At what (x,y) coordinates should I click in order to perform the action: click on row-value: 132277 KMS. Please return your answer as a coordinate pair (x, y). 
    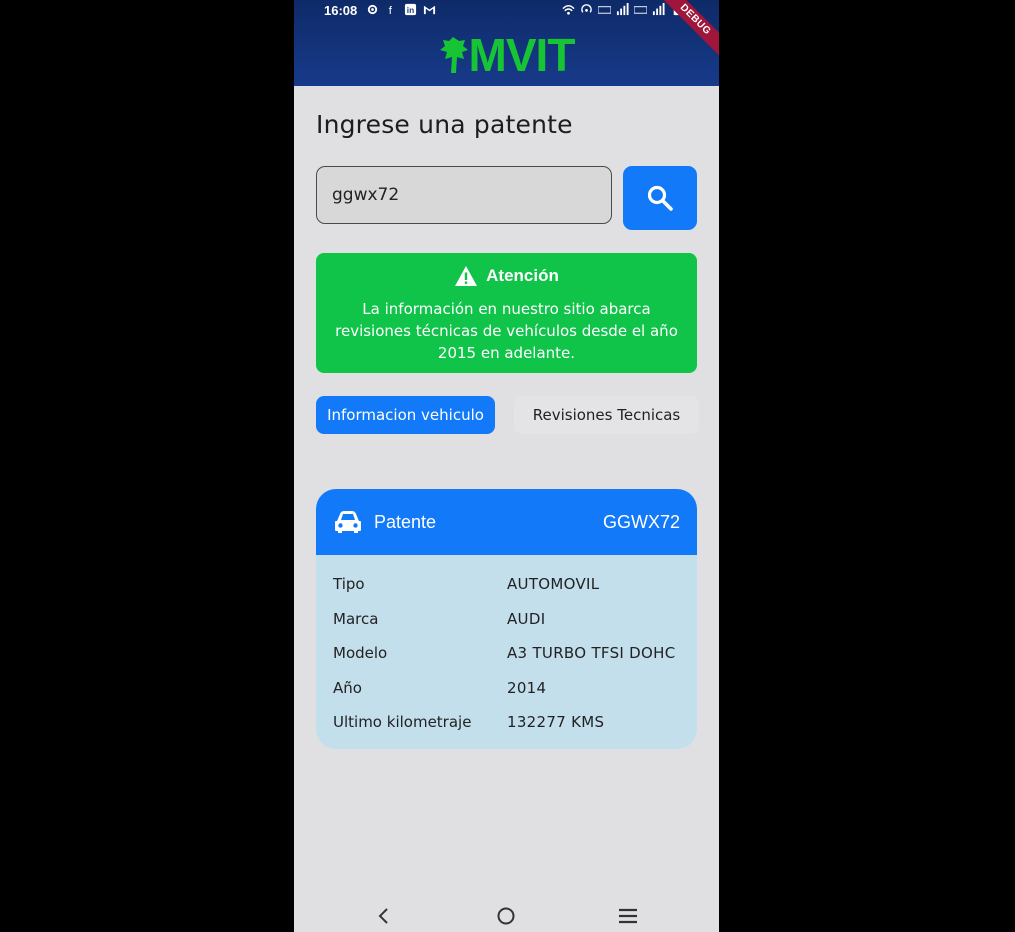
    Looking at the image, I should click on (556, 722).